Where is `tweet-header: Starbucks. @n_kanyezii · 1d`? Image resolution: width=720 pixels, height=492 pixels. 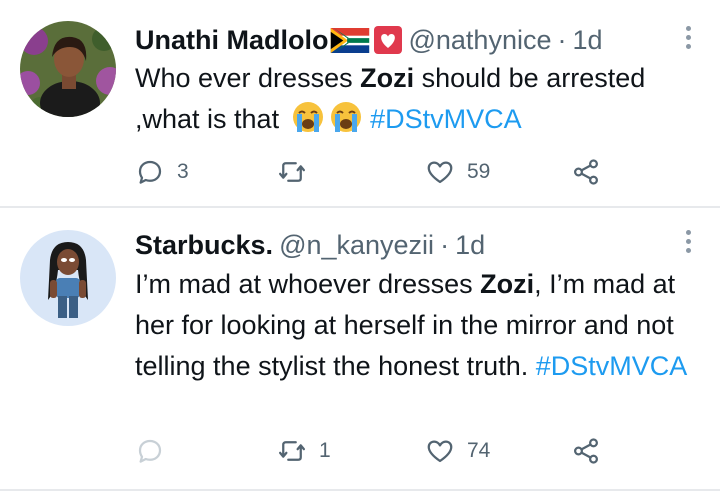
tweet-header: Starbucks. @n_kanyezii · 1d is located at coordinates (310, 245).